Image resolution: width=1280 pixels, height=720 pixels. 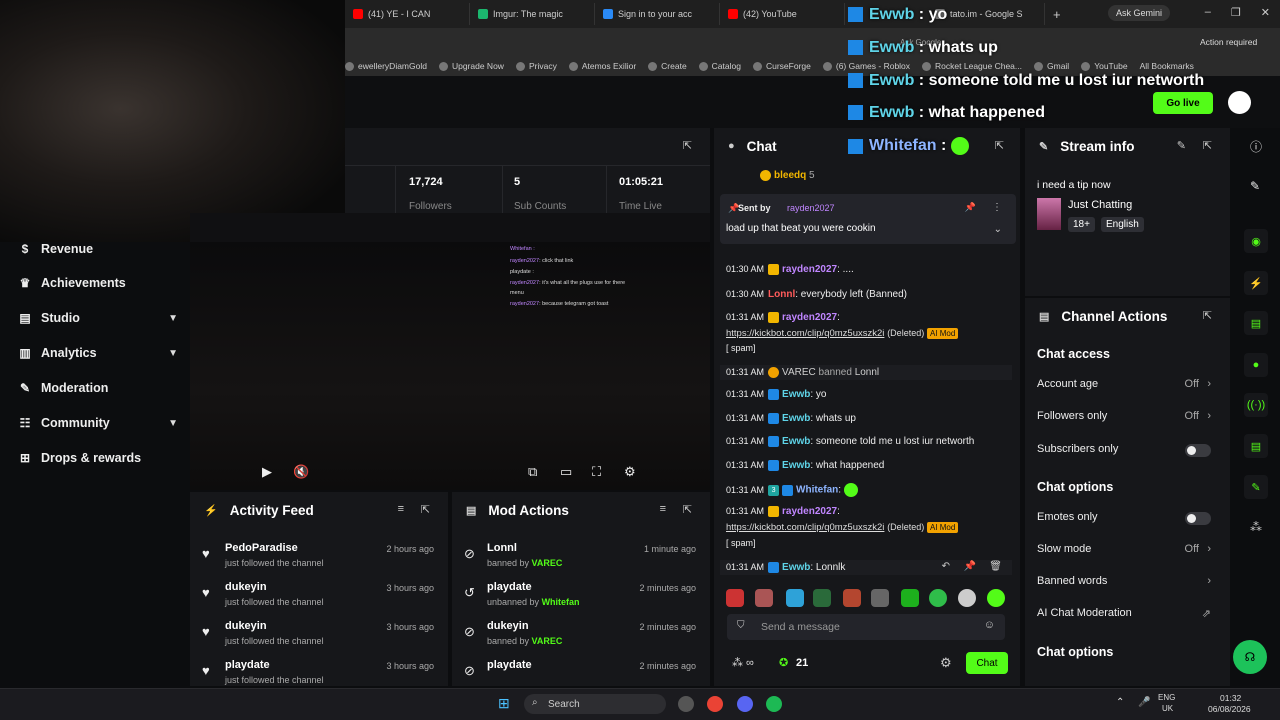 What do you see at coordinates (98, 283) in the screenshot?
I see `sidebar-item-achievements: ♛ Achievements` at bounding box center [98, 283].